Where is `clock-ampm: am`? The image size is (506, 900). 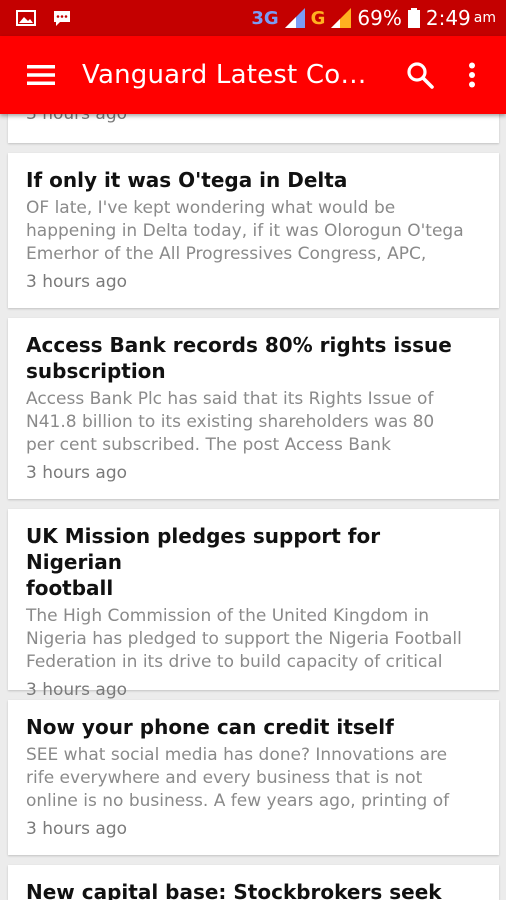
clock-ampm: am is located at coordinates (484, 18).